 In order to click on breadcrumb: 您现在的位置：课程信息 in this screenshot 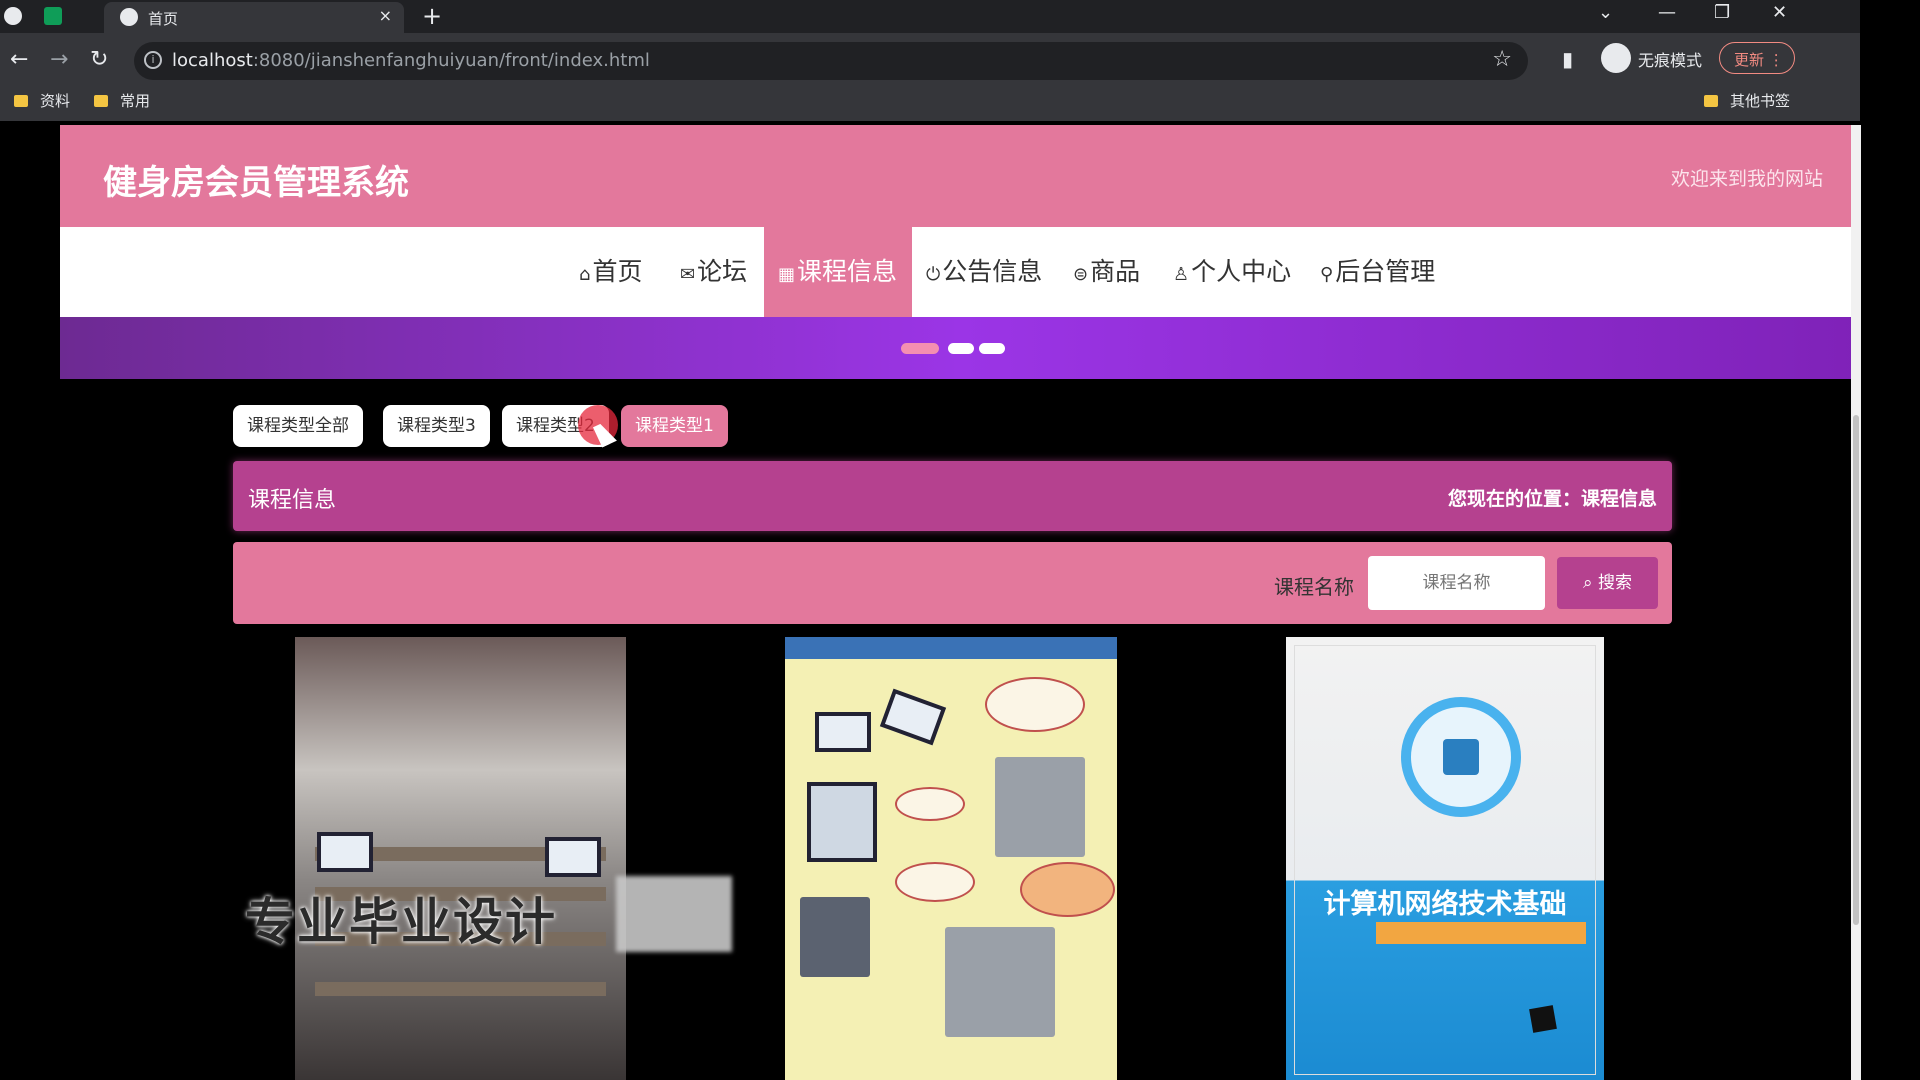, I will do `click(1552, 499)`.